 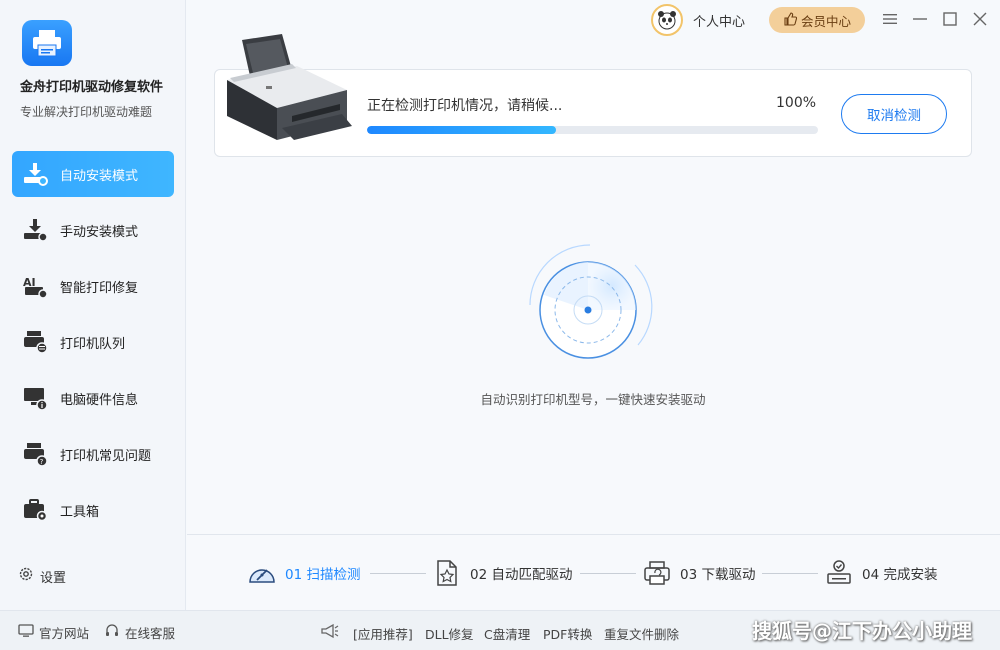 I want to click on monitor-icon, so click(x=26, y=632).